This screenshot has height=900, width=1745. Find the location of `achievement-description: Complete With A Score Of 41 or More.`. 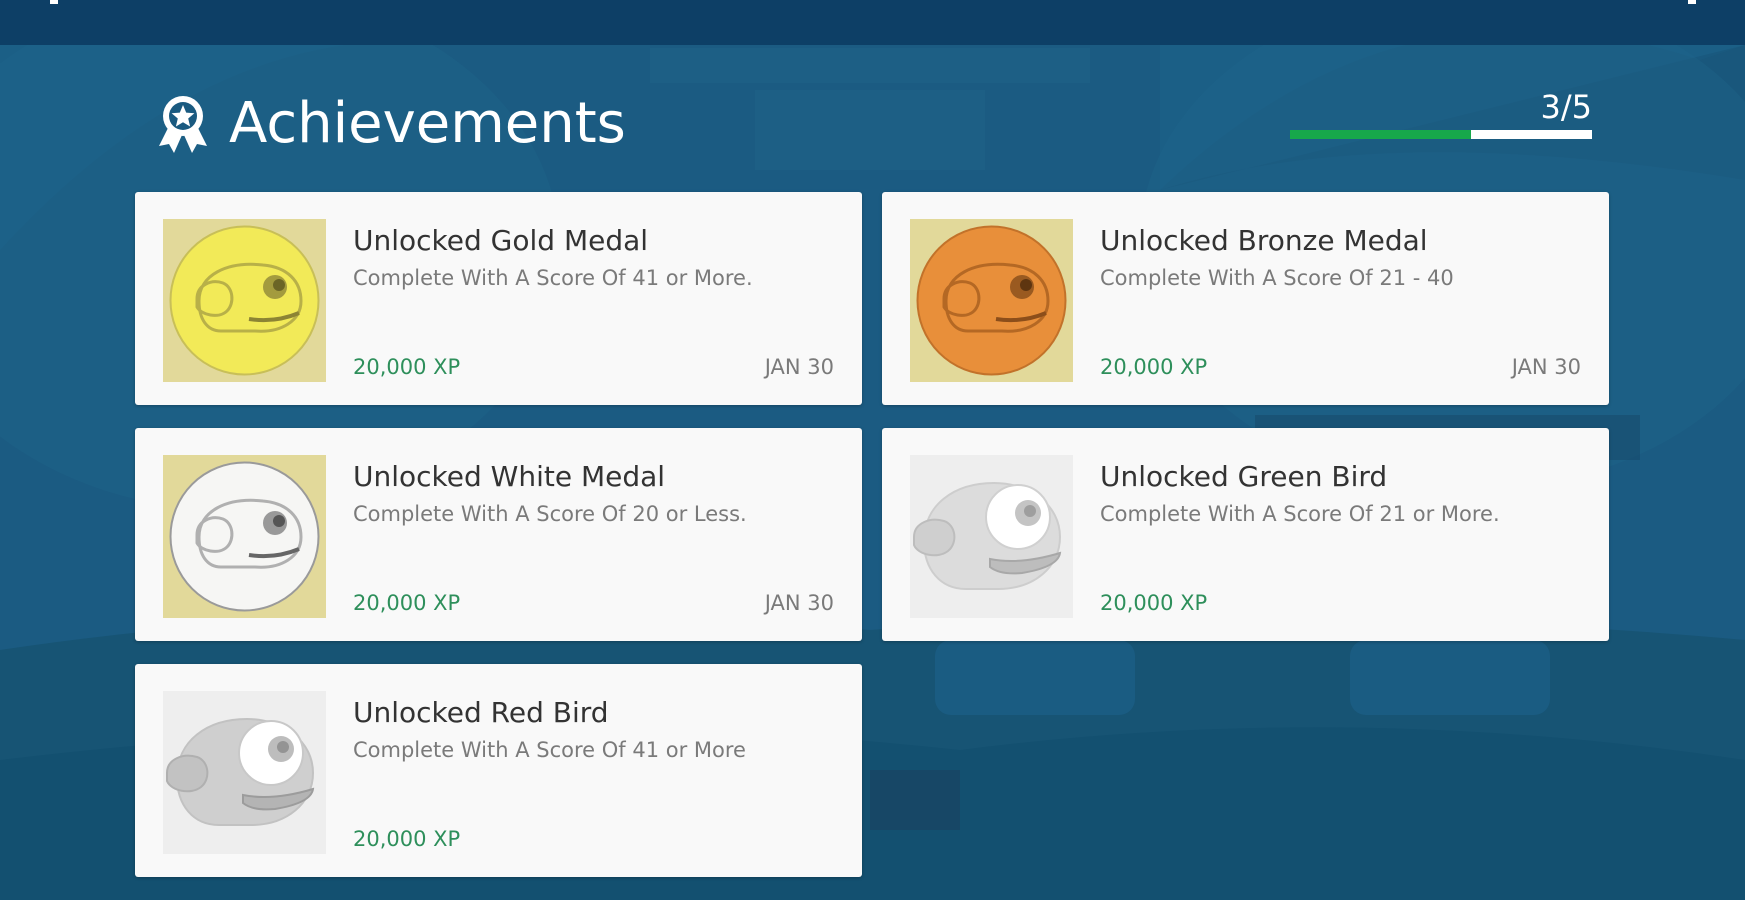

achievement-description: Complete With A Score Of 41 or More. is located at coordinates (553, 278).